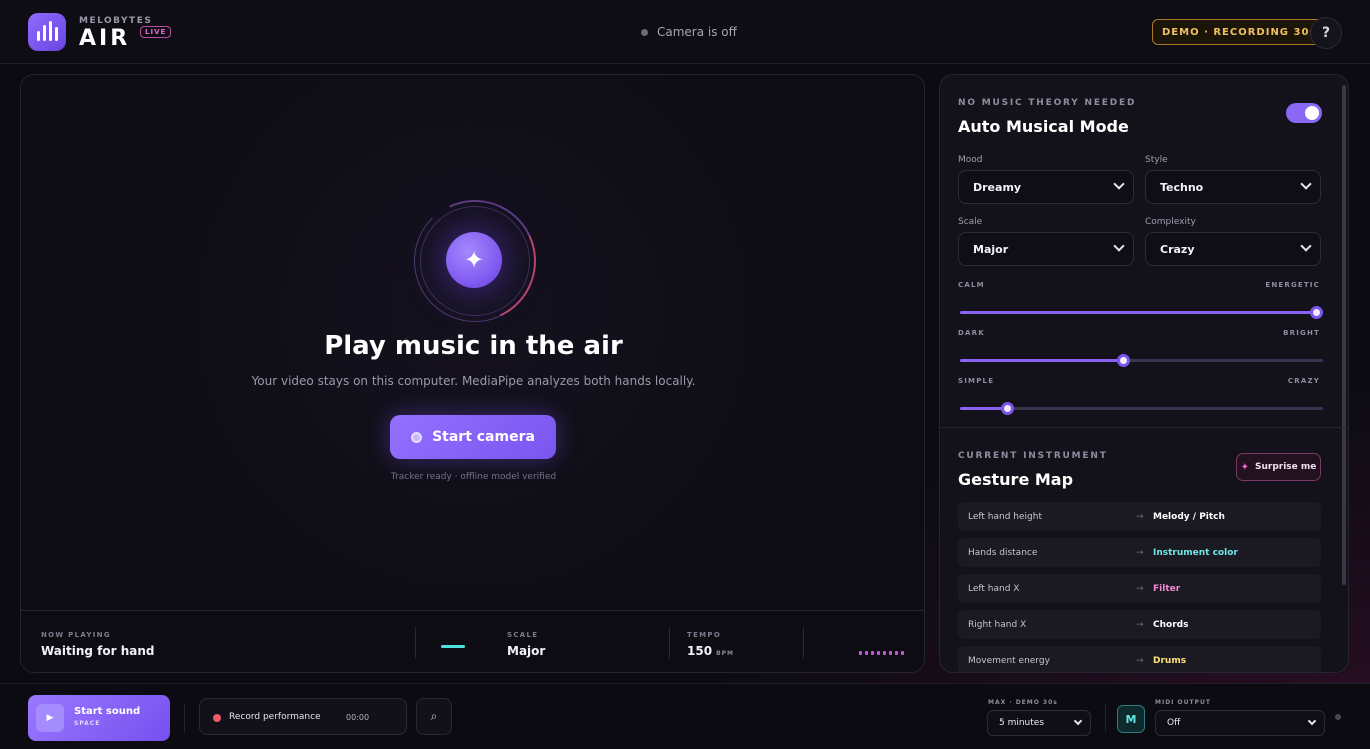 This screenshot has width=1370, height=749. Describe the element at coordinates (1233, 187) in the screenshot. I see `style-select: Techno` at that location.